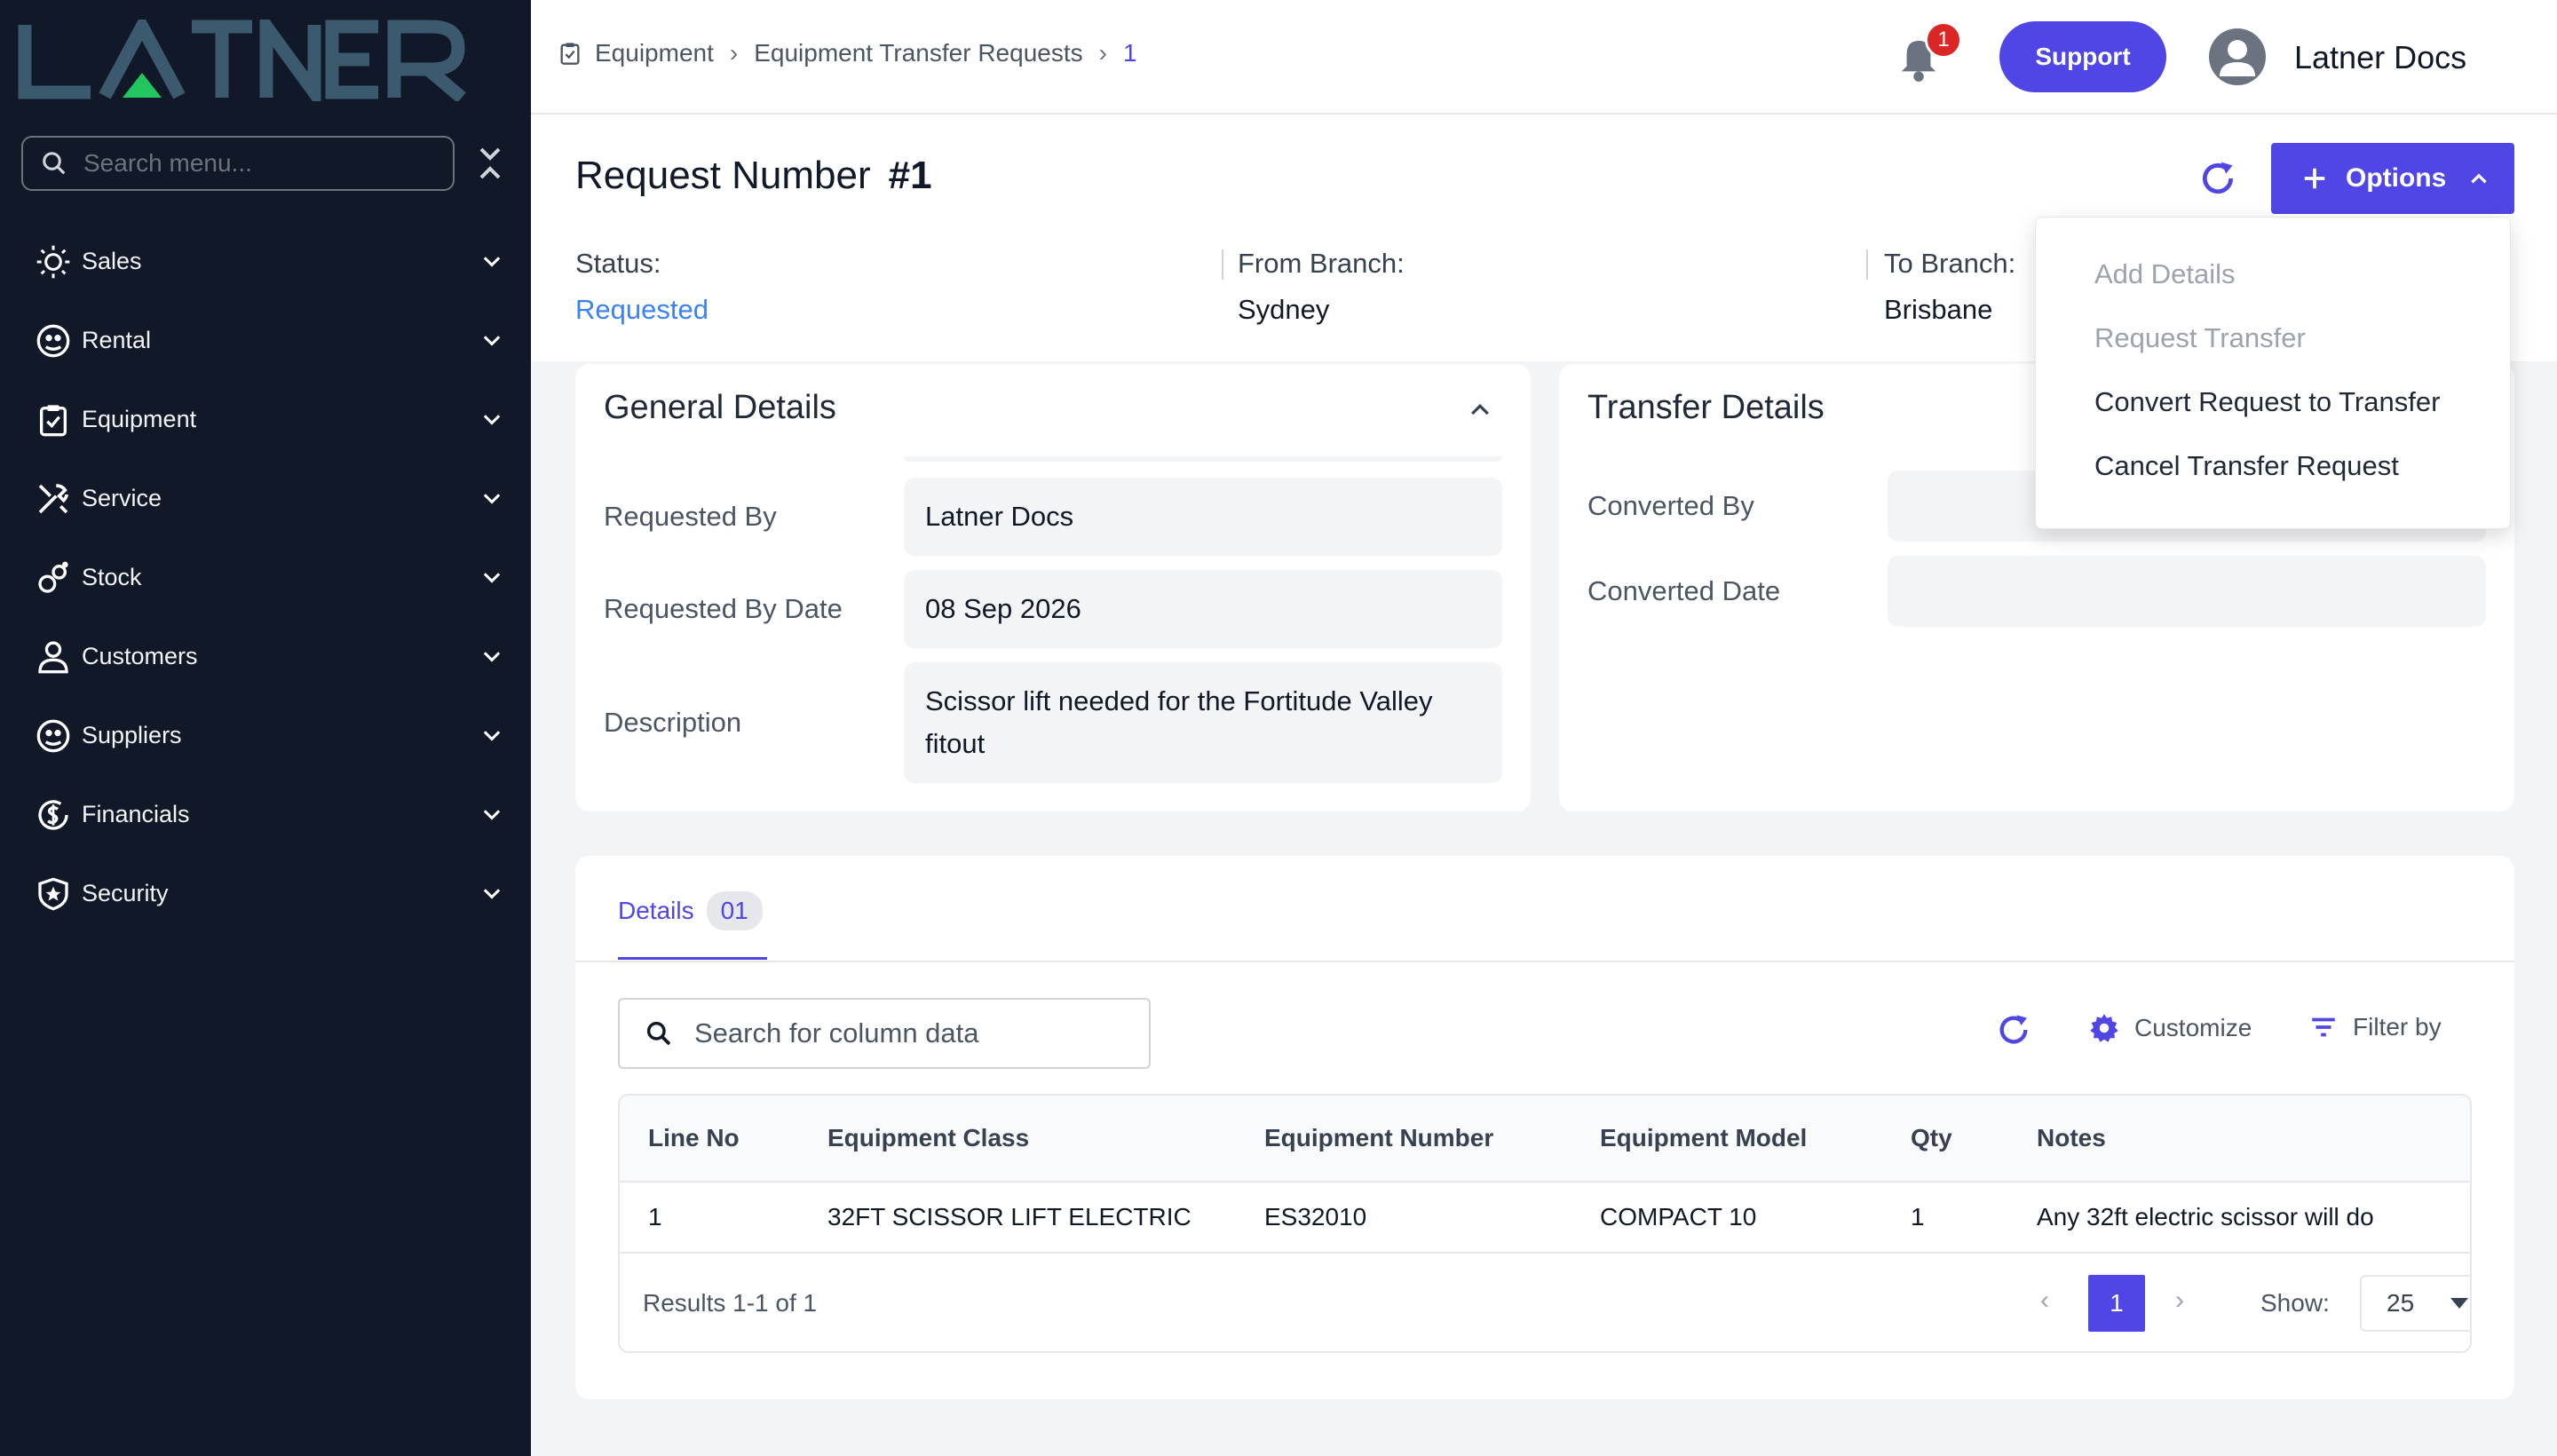 The width and height of the screenshot is (2557, 1456). I want to click on customize-button: Customize, so click(2170, 1028).